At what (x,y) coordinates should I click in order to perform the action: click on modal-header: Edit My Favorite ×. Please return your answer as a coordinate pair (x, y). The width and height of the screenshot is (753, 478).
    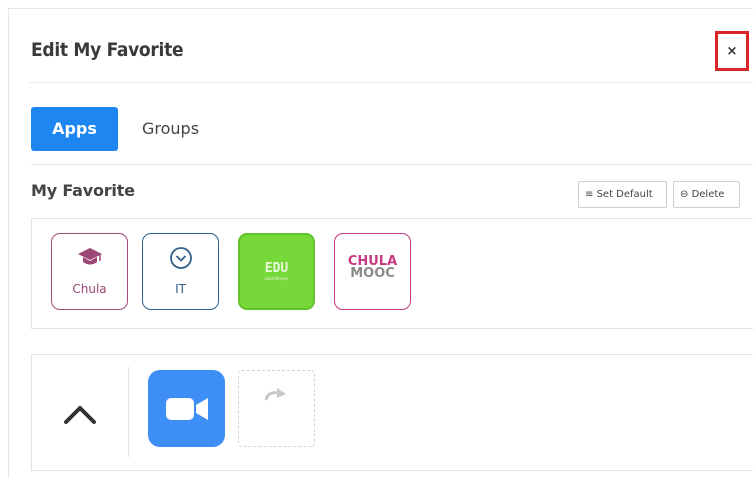
    Looking at the image, I should click on (391, 46).